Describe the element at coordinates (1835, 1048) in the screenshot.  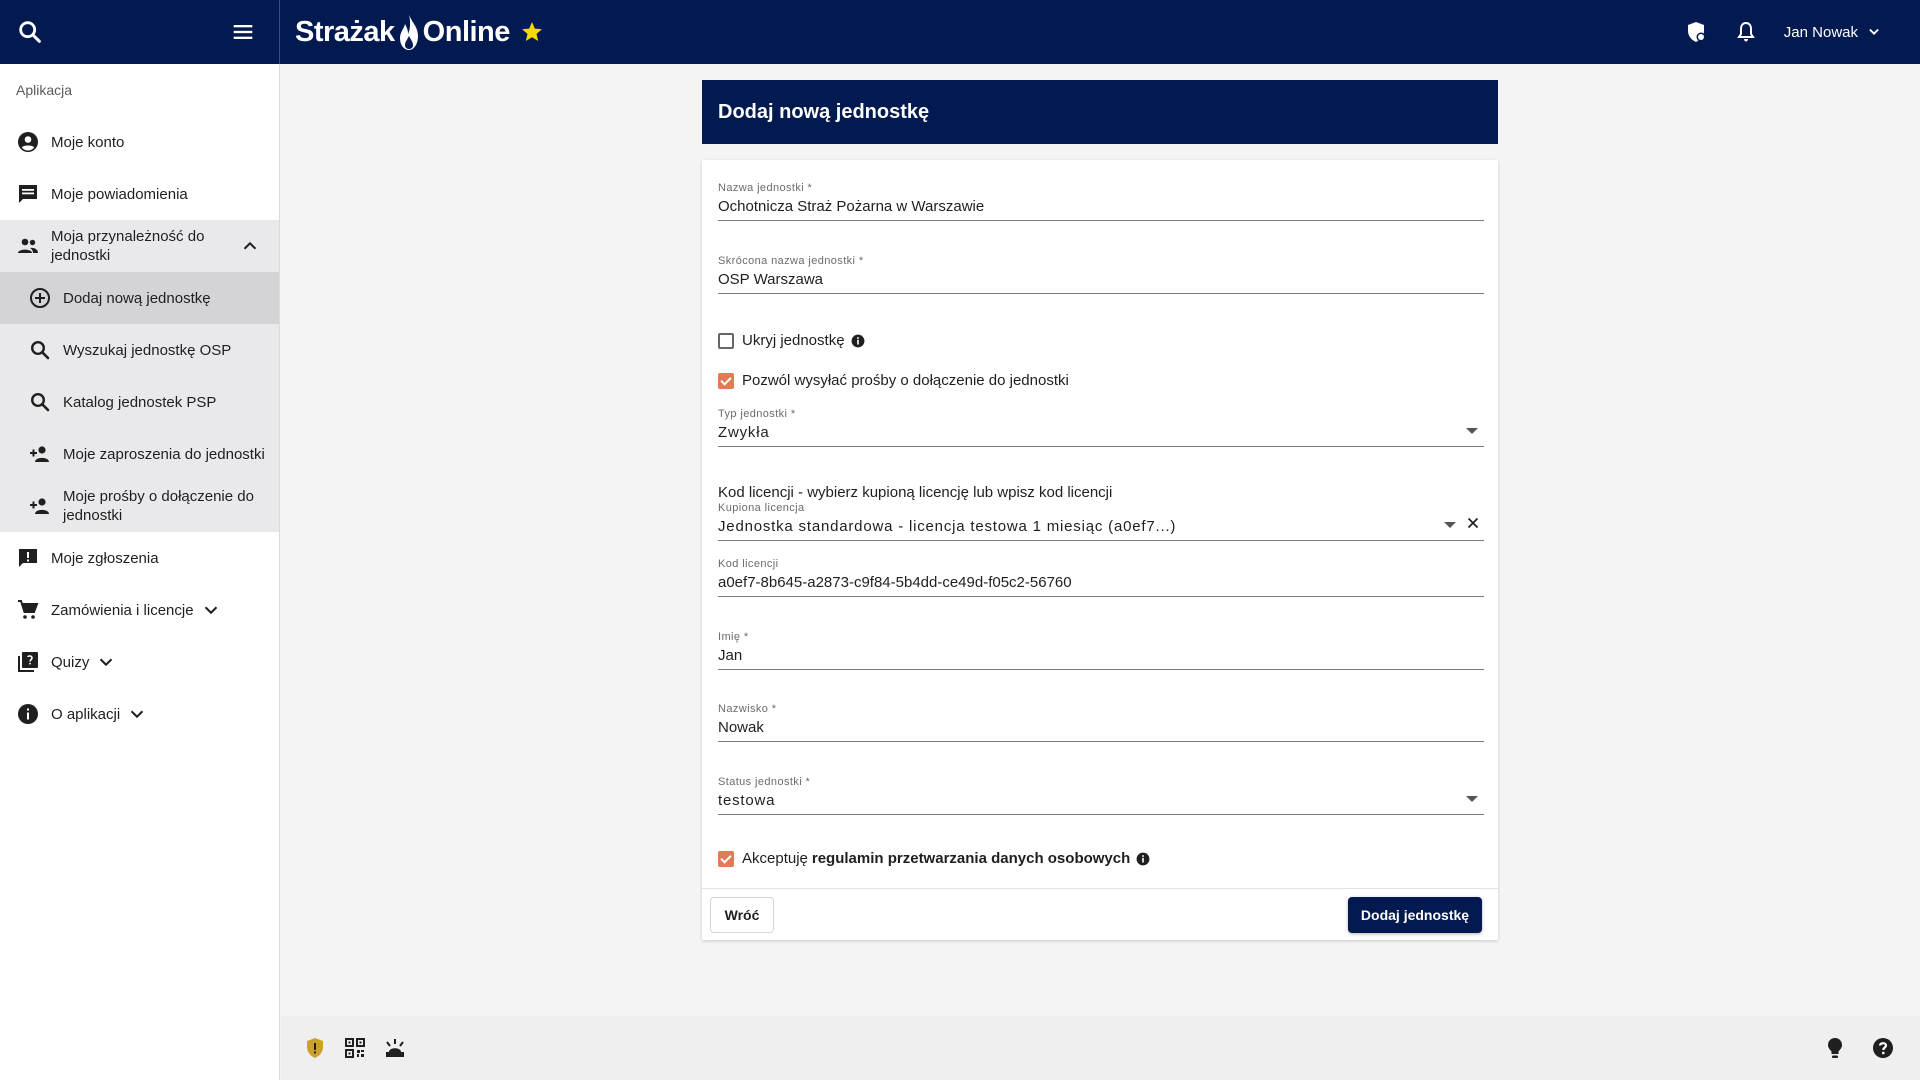
I see `lightbulb-icon` at that location.